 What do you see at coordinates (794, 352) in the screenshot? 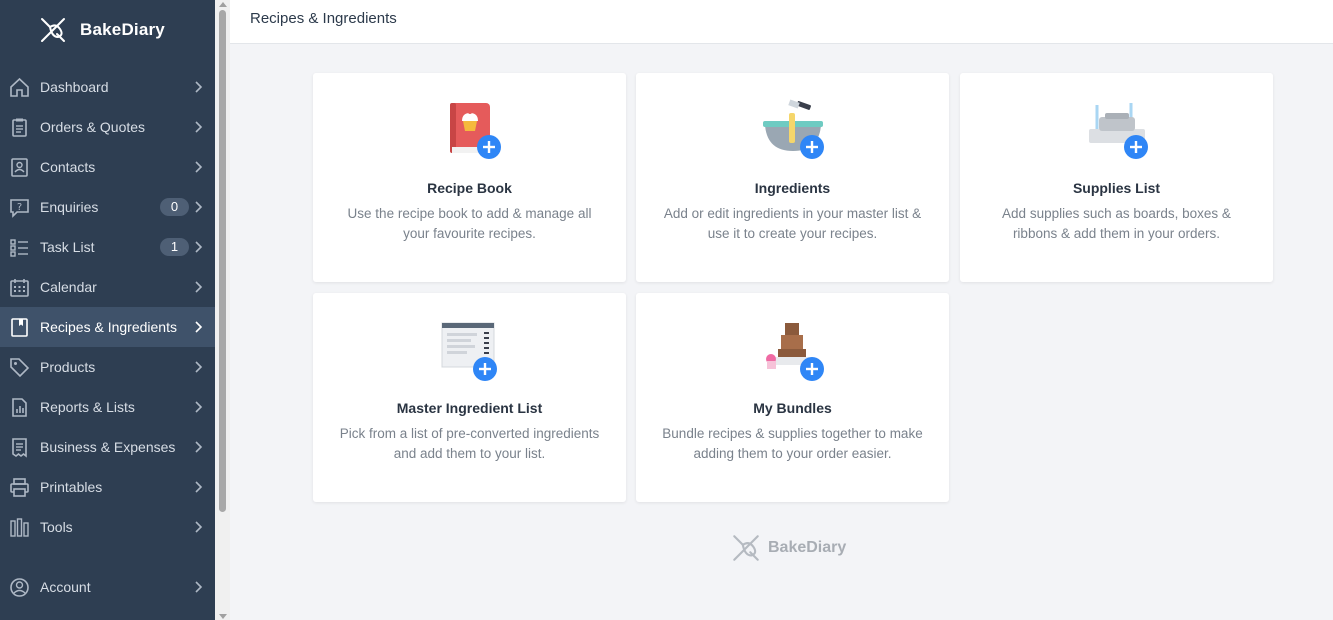
I see `bundle-boxes-icon` at bounding box center [794, 352].